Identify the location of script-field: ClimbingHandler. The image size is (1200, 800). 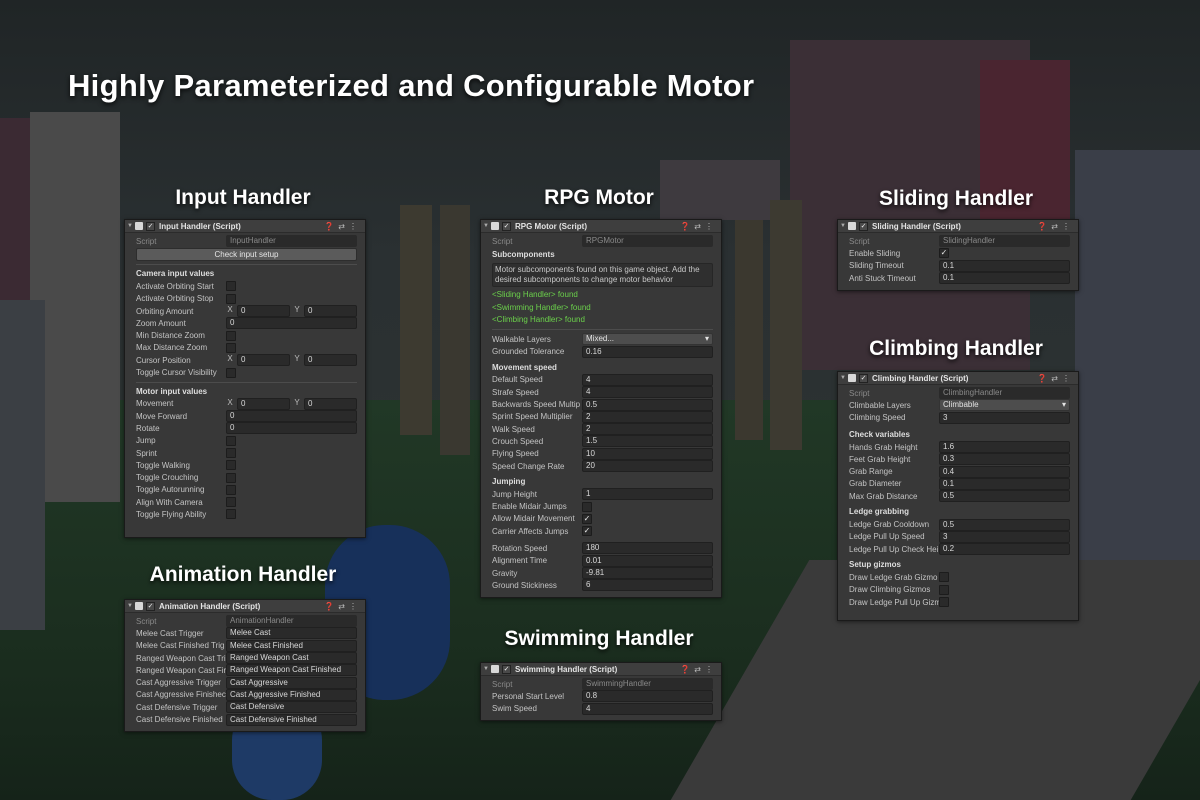
(1004, 393).